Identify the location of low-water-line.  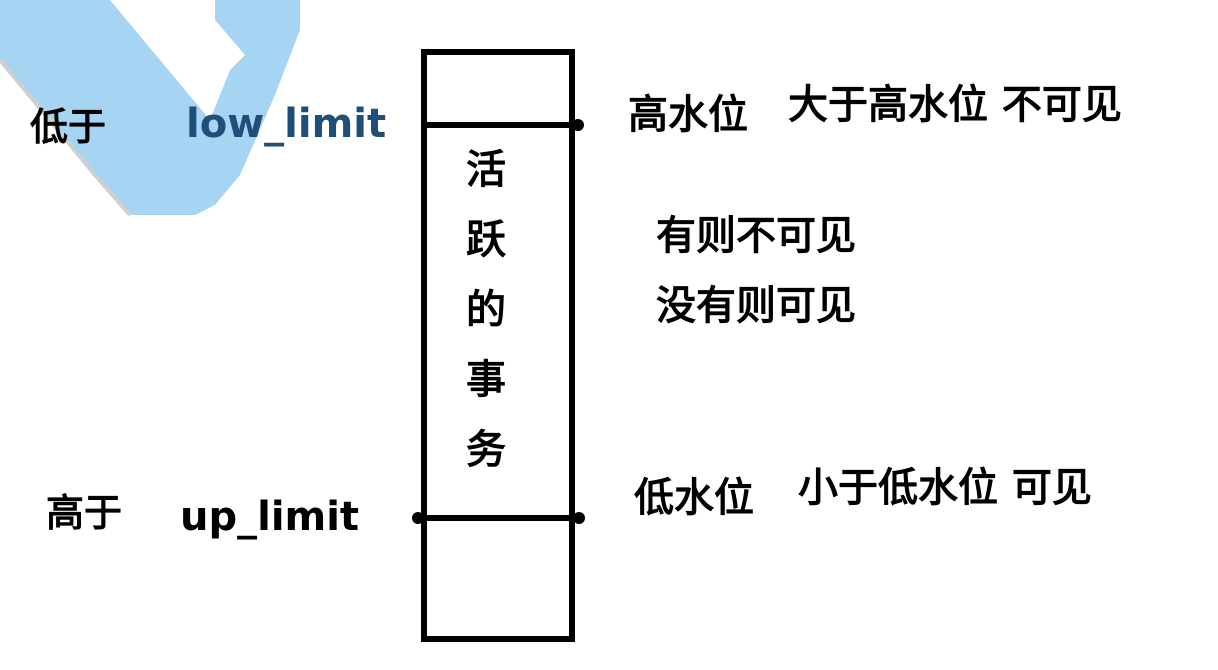
(499, 518).